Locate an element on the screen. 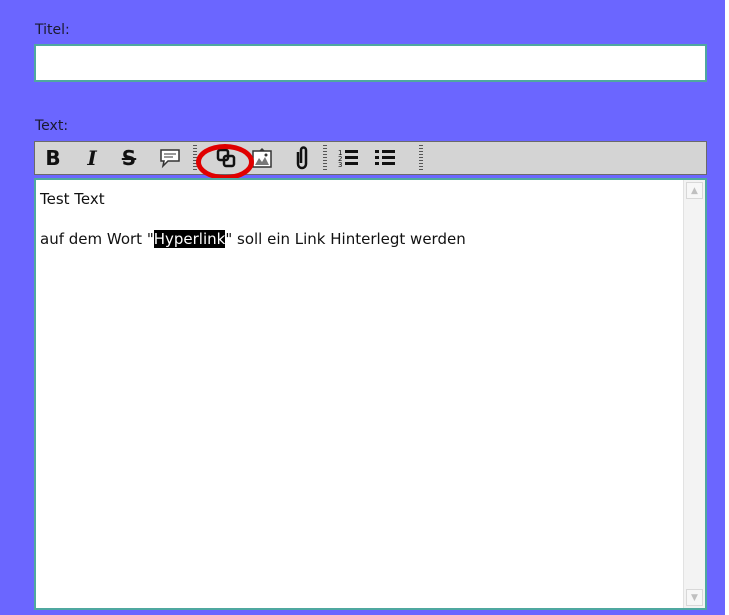 This screenshot has width=729, height=615. editor-blank-line is located at coordinates (358, 219).